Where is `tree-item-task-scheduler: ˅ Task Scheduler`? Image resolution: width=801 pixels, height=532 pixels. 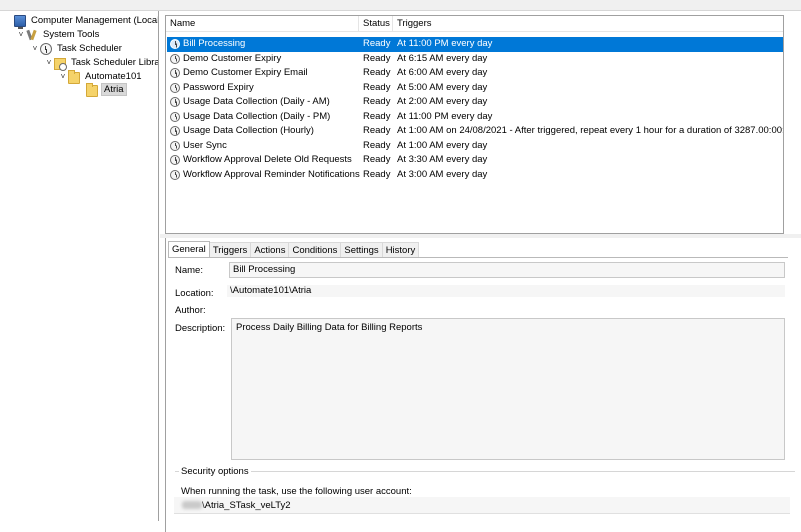
tree-item-task-scheduler: ˅ Task Scheduler is located at coordinates (77, 48).